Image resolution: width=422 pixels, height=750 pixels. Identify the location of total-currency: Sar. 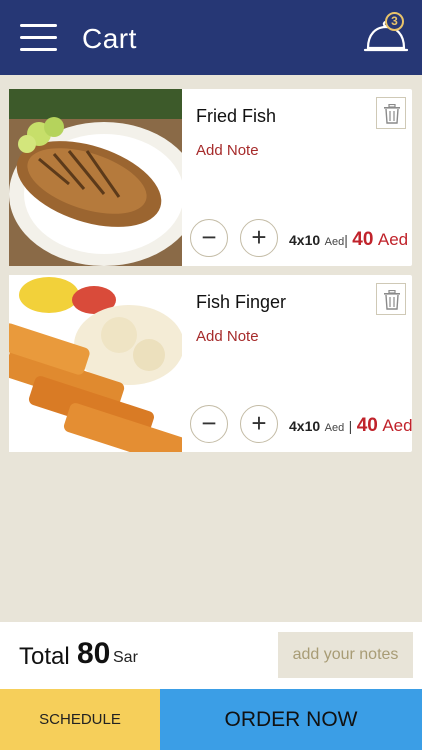
(125, 657).